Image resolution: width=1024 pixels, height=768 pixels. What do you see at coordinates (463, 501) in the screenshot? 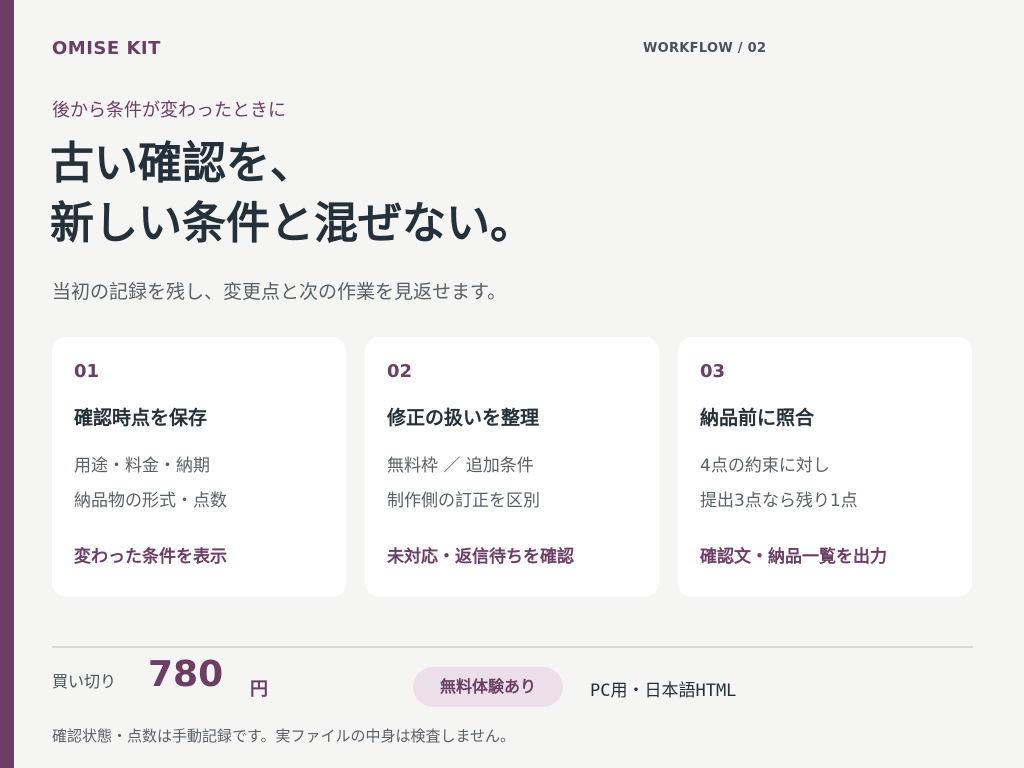
I see `card-line: 制作側の訂正を区別` at bounding box center [463, 501].